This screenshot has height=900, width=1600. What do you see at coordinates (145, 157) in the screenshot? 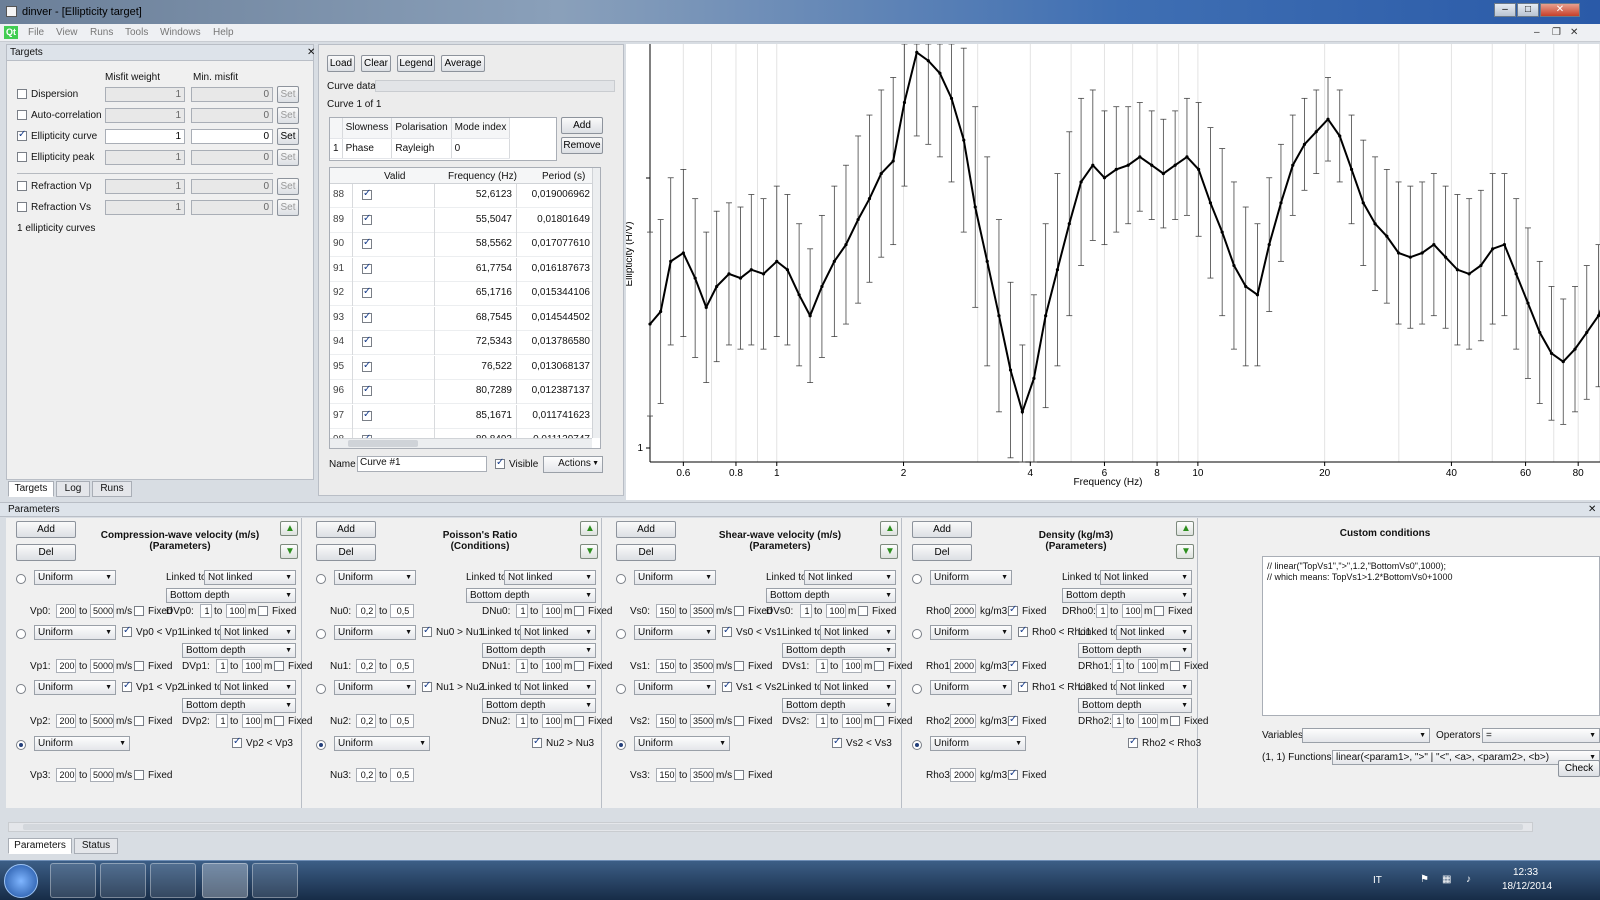
I see `misfit-weight-input: 1` at bounding box center [145, 157].